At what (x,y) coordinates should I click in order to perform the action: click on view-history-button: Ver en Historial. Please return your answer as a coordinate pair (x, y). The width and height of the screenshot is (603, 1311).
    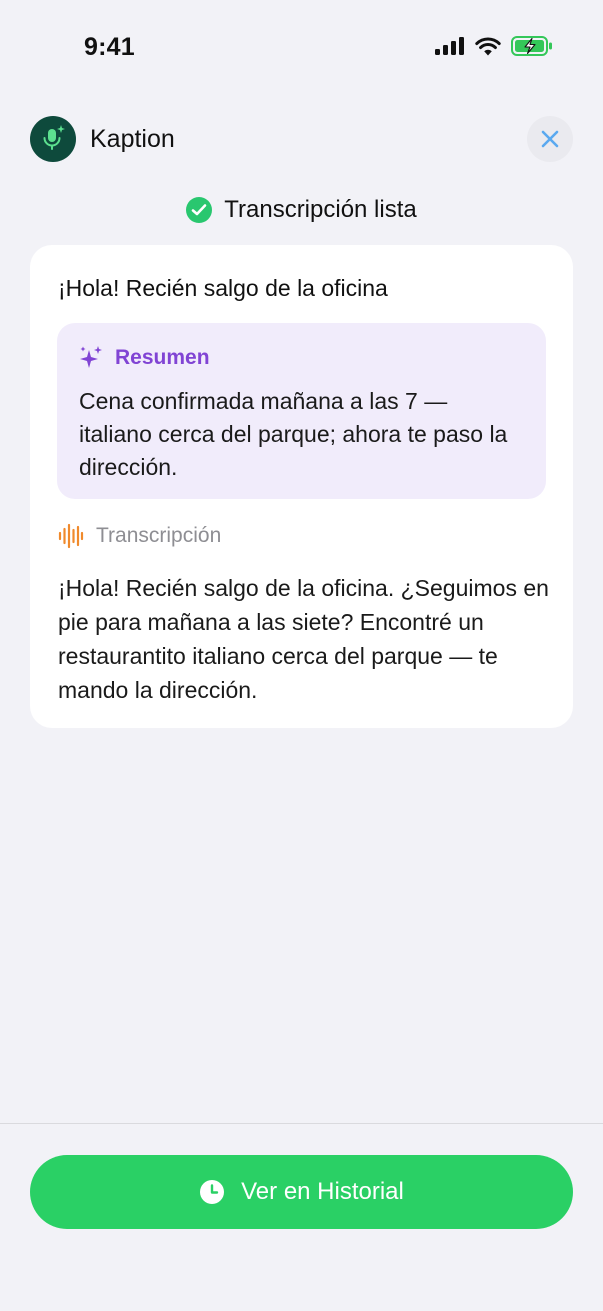
    Looking at the image, I should click on (301, 1192).